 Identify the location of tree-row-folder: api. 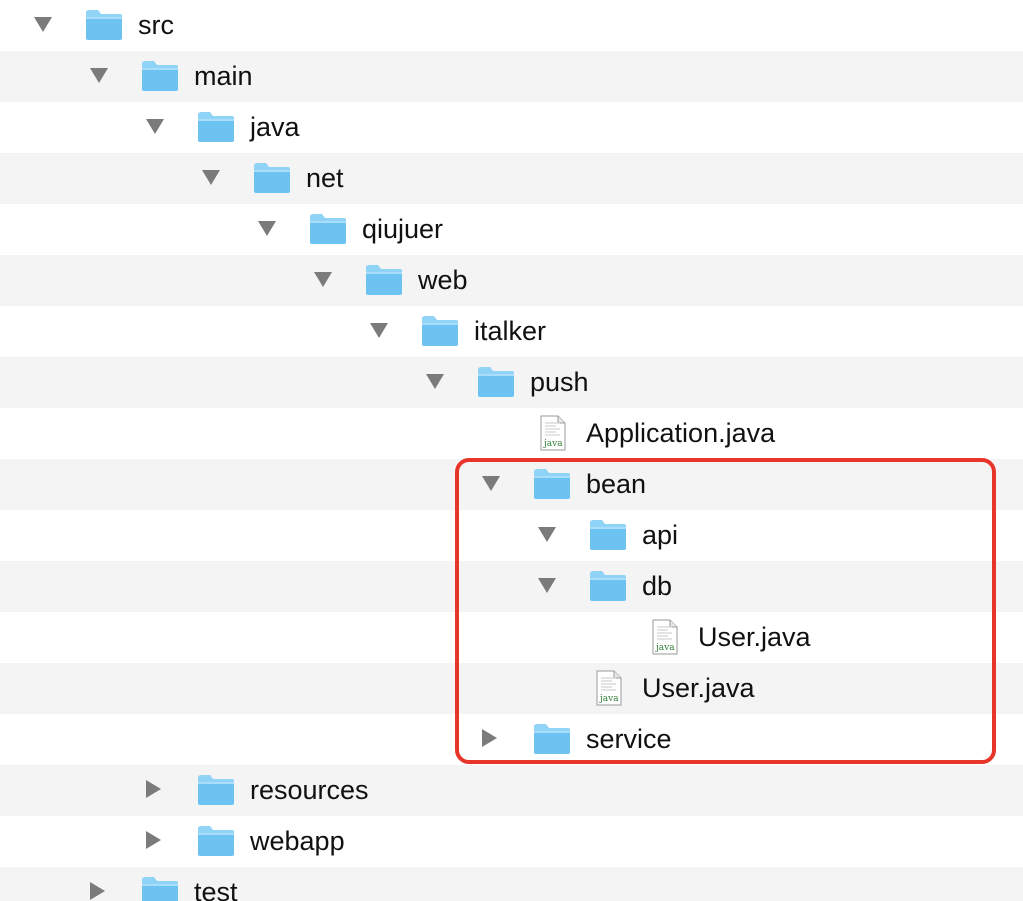
(511, 535).